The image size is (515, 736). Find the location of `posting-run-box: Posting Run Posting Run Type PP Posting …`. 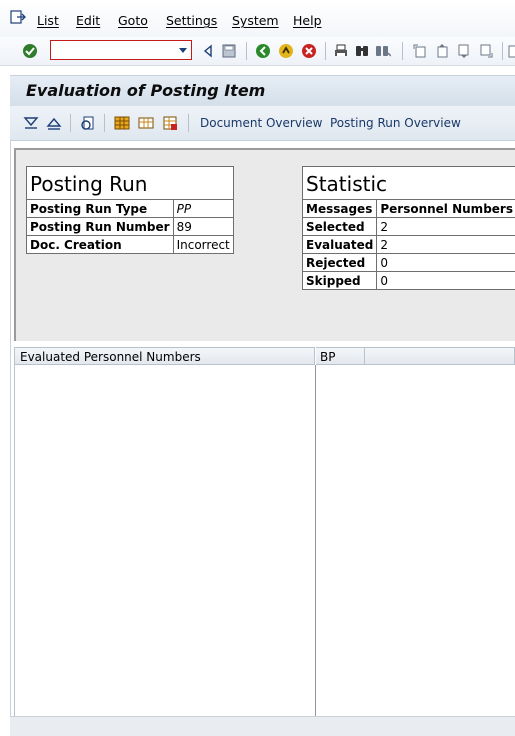

posting-run-box: Posting Run Posting Run Type PP Posting … is located at coordinates (130, 210).